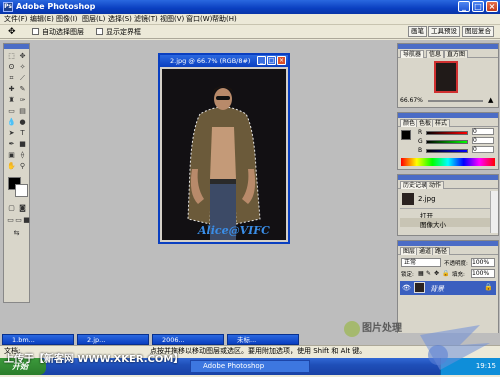  What do you see at coordinates (224, 154) in the screenshot?
I see `image-canvas: Alice@VIFC` at bounding box center [224, 154].